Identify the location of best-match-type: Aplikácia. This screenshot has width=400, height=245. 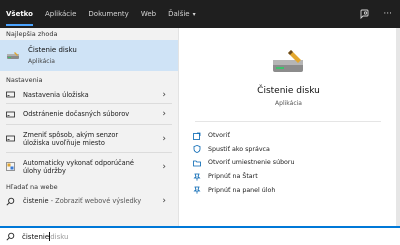
(41, 61).